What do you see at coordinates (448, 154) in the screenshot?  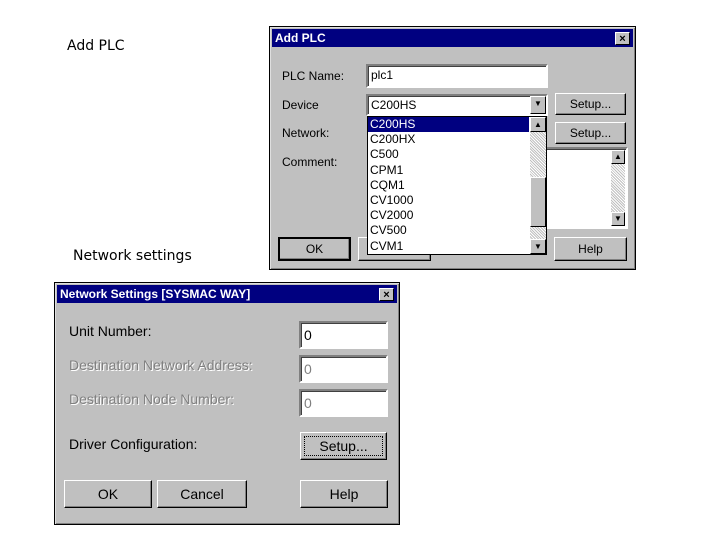 I see `device-option: C500` at bounding box center [448, 154].